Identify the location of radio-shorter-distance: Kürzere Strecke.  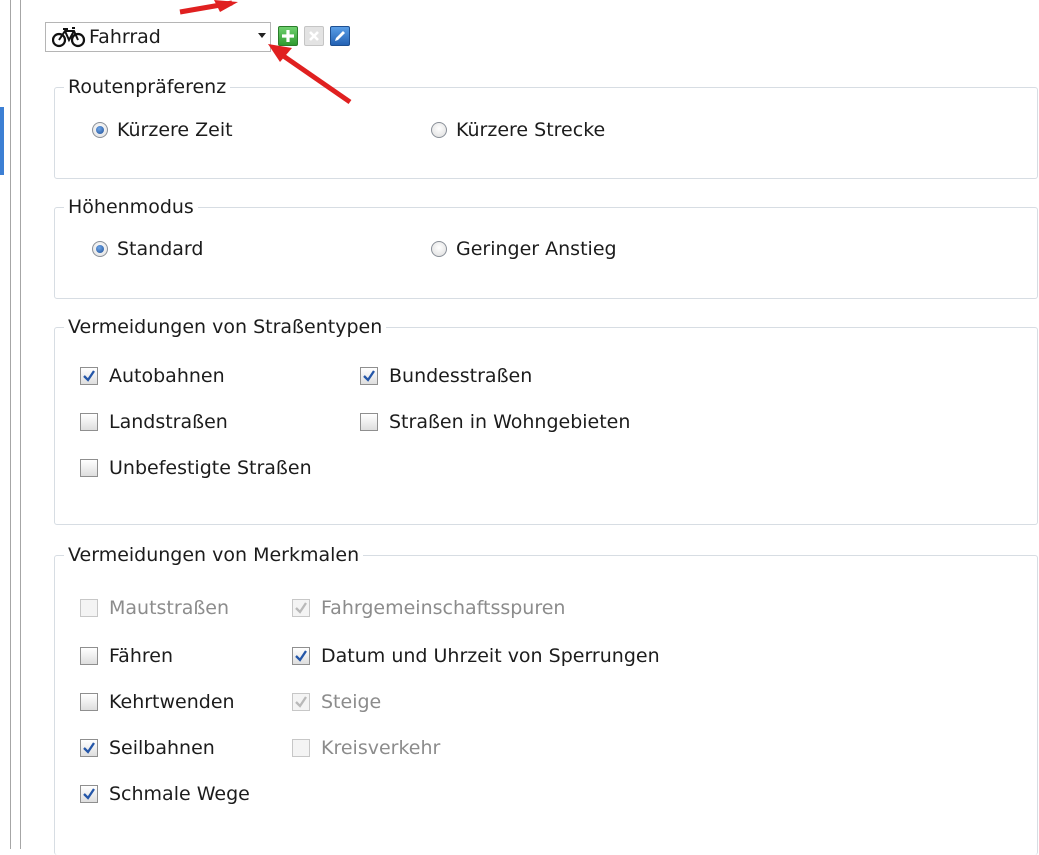
(518, 130).